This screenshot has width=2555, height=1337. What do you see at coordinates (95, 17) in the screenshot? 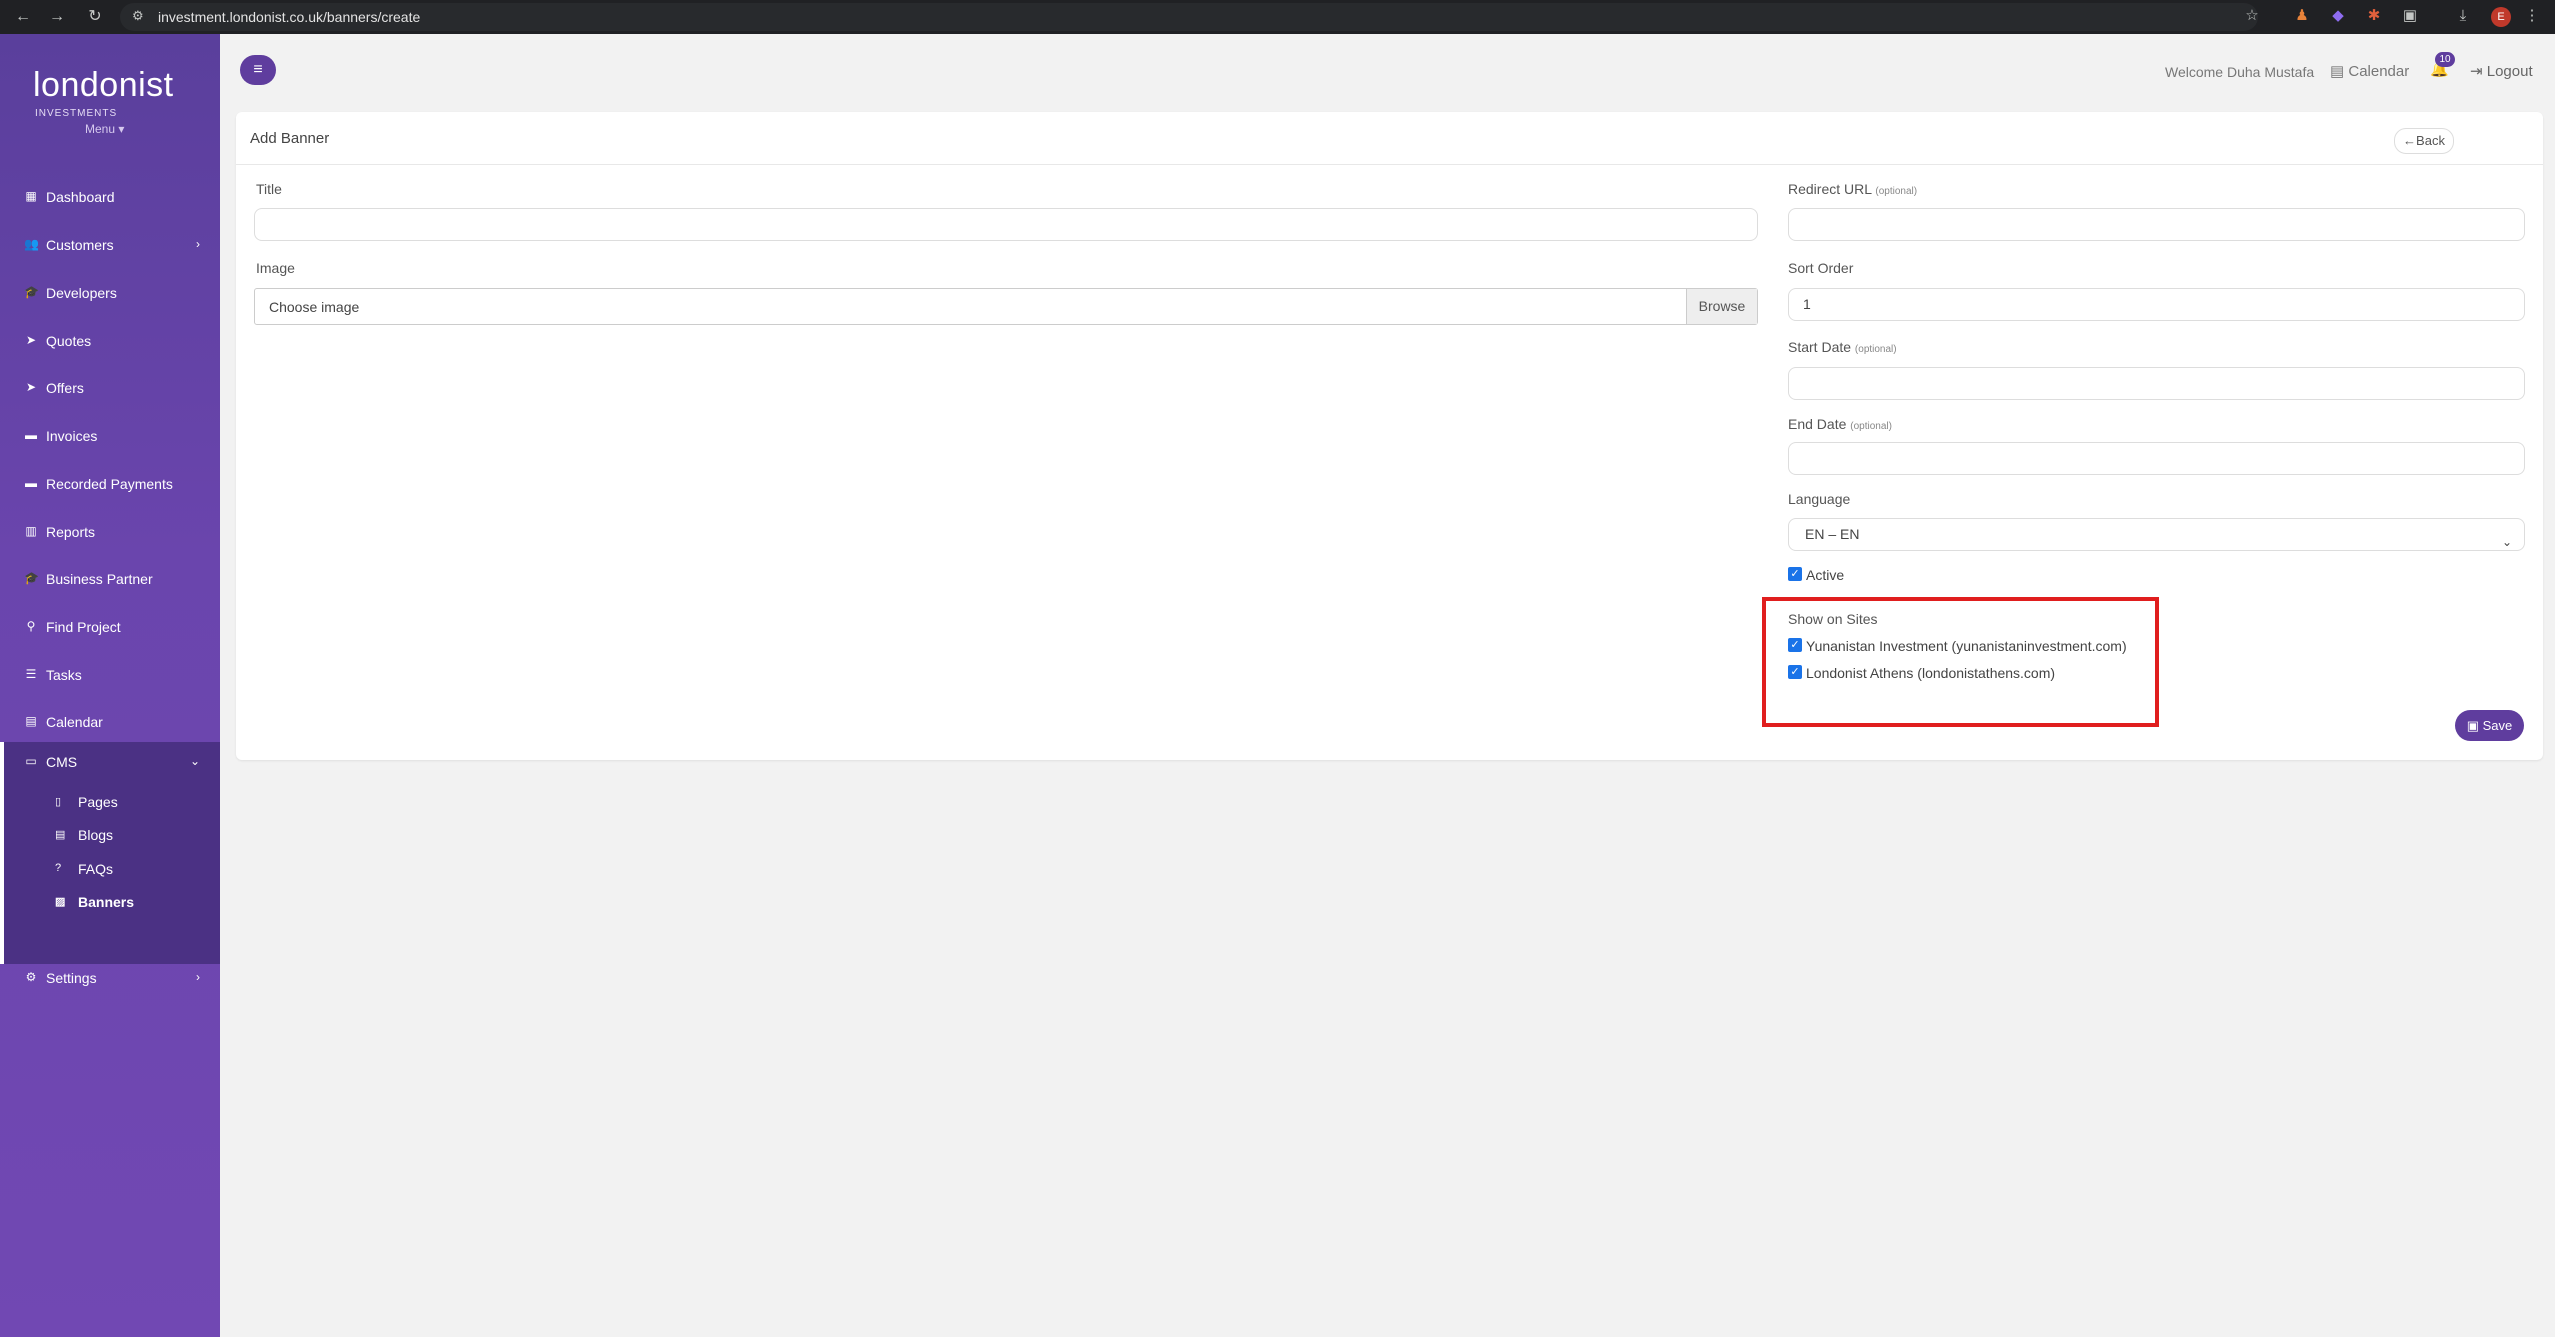
I see `reload-icon: ↻` at bounding box center [95, 17].